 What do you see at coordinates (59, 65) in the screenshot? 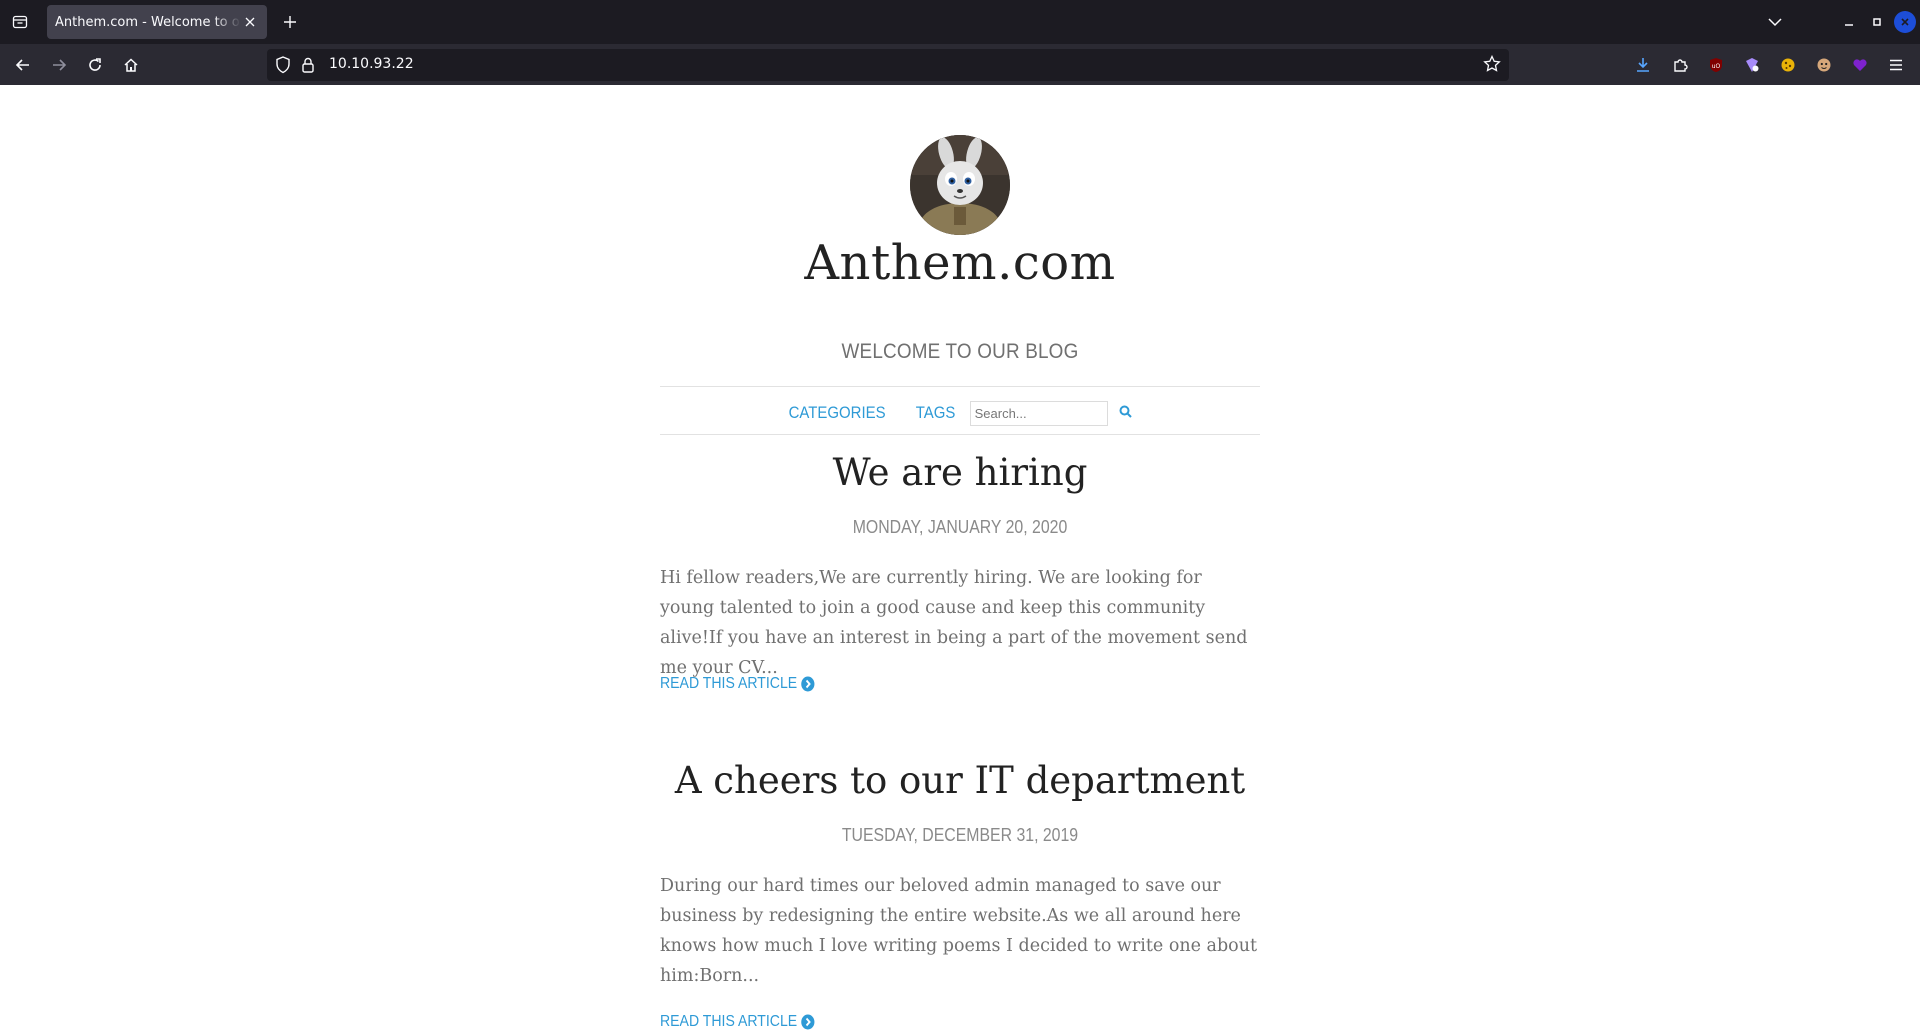
I see `forward-arrow-icon` at bounding box center [59, 65].